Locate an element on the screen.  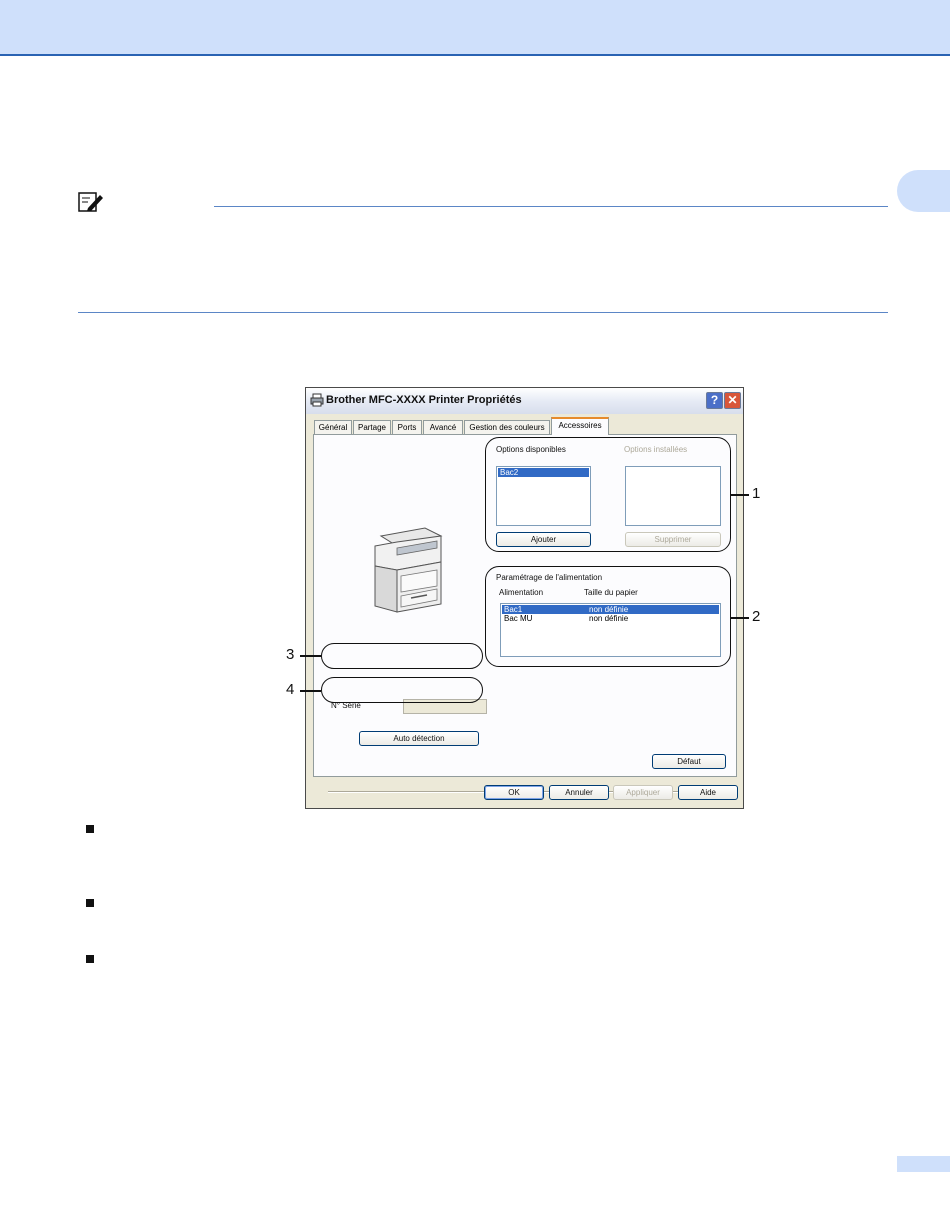
page-header-band is located at coordinates (475, 28).